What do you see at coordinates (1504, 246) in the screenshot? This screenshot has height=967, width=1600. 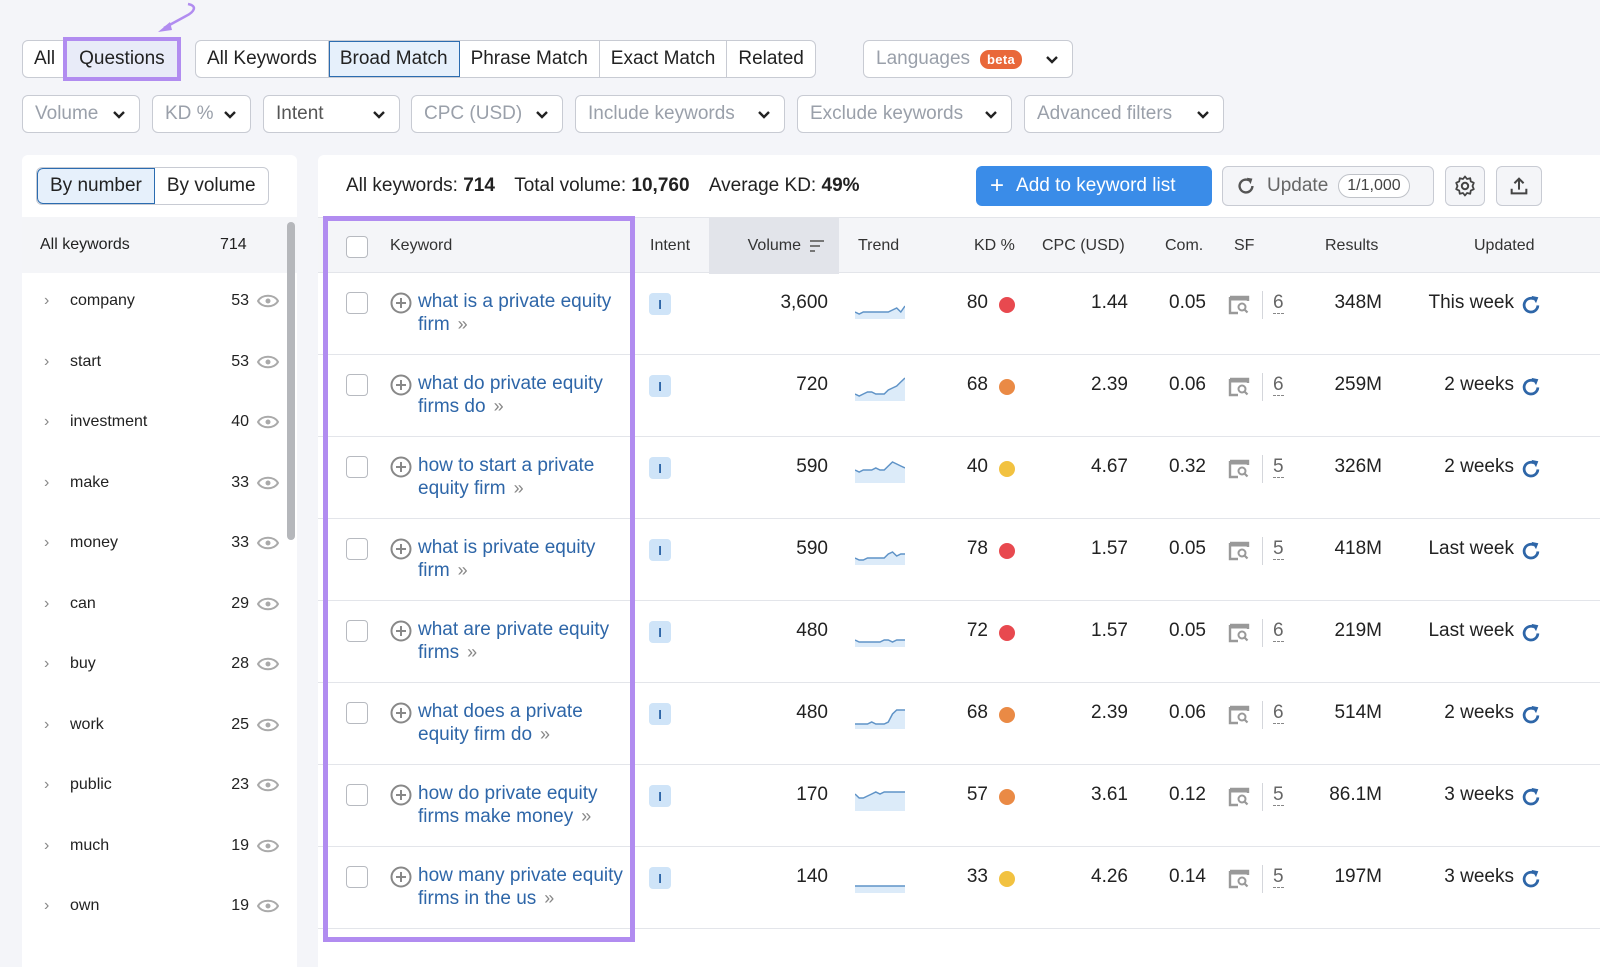 I see `column-updated: Updated` at bounding box center [1504, 246].